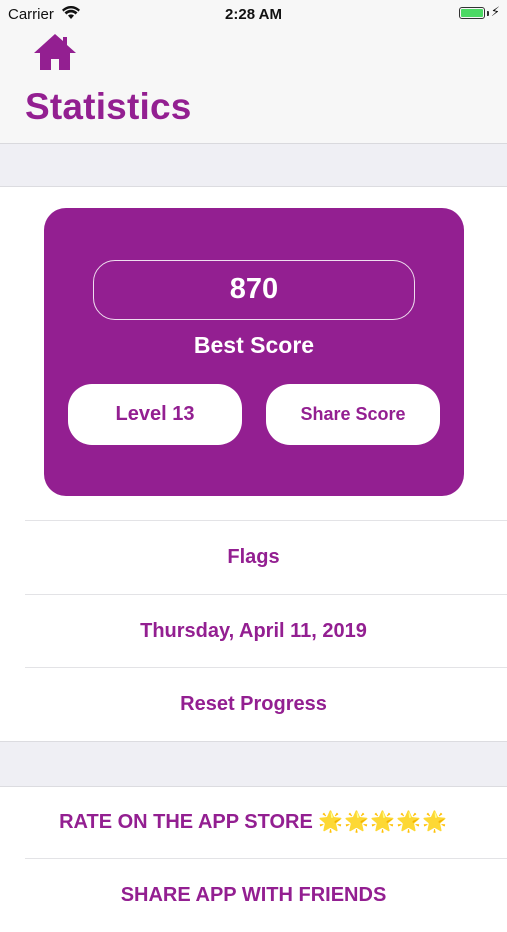  I want to click on best-score-value: 870, so click(254, 290).